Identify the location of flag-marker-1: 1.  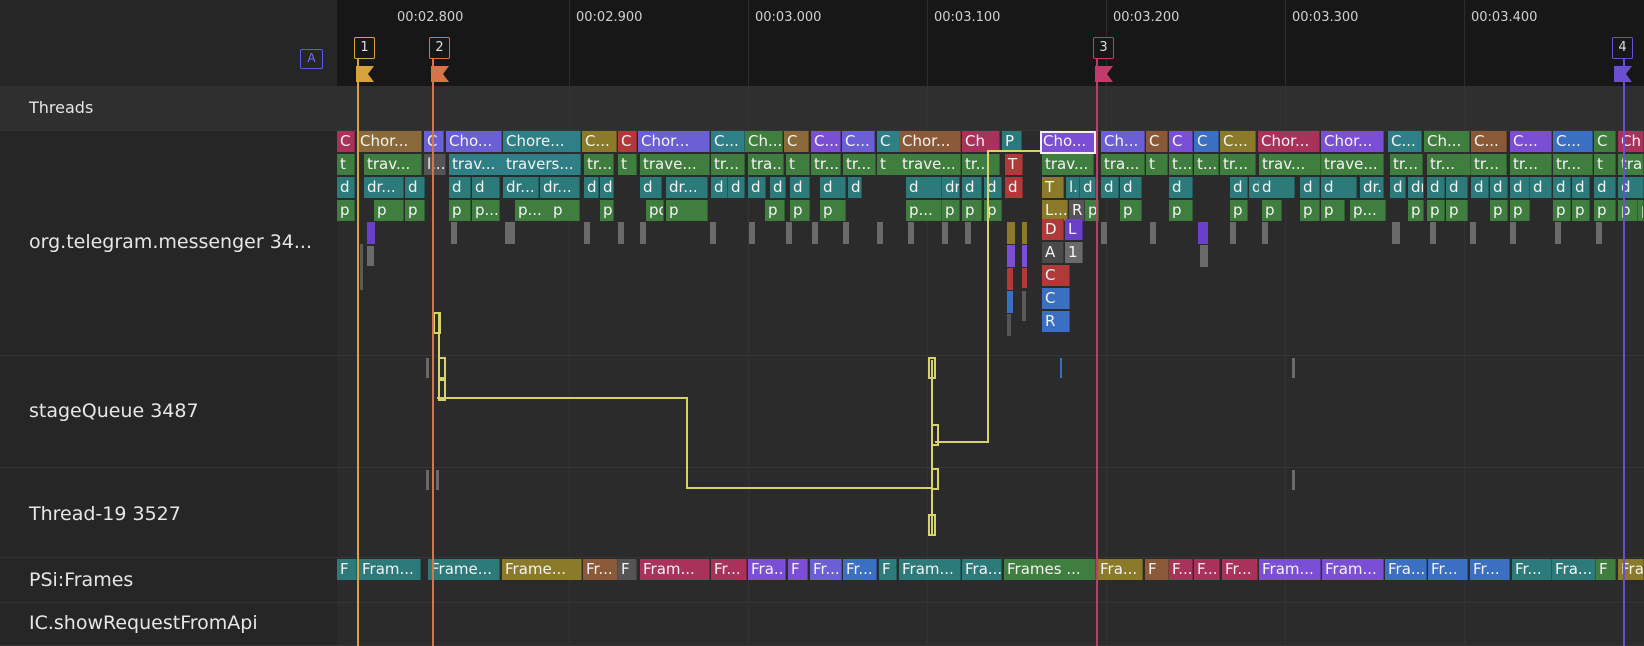
(364, 48).